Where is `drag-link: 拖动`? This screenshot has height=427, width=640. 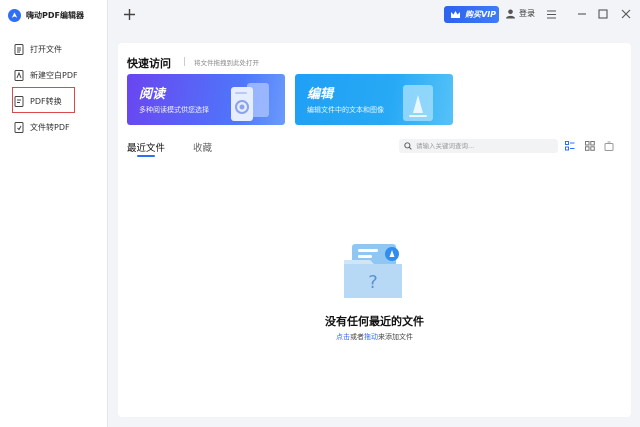
drag-link: 拖动 is located at coordinates (371, 337).